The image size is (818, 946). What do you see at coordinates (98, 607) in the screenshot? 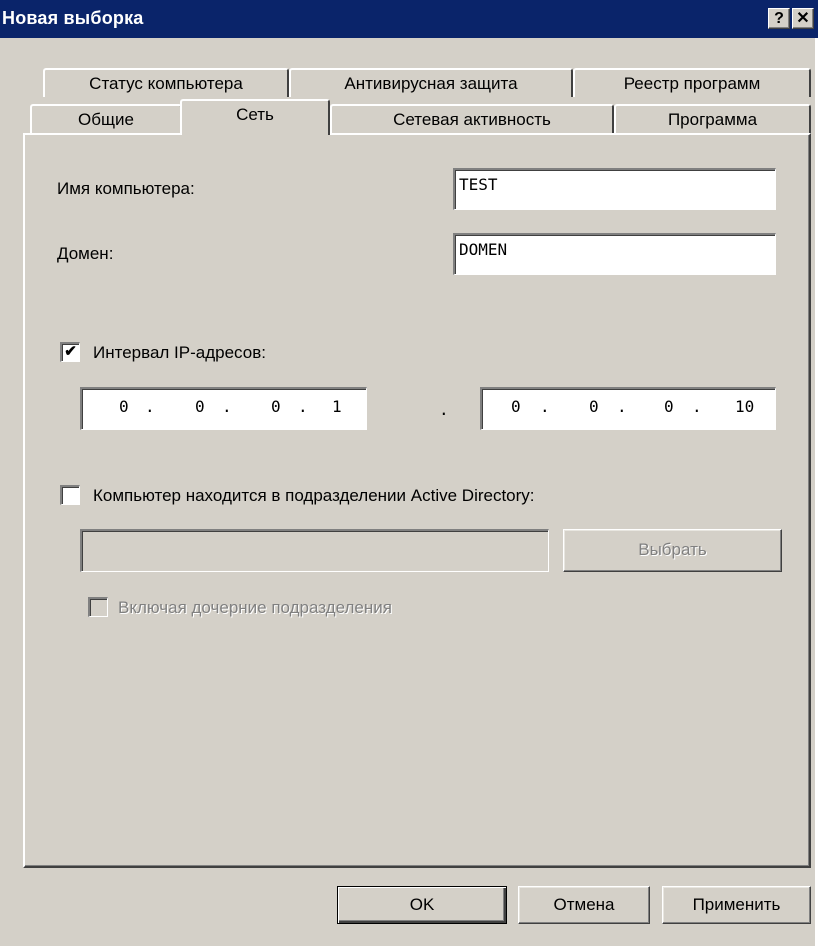
I see `include-children-checkbox` at bounding box center [98, 607].